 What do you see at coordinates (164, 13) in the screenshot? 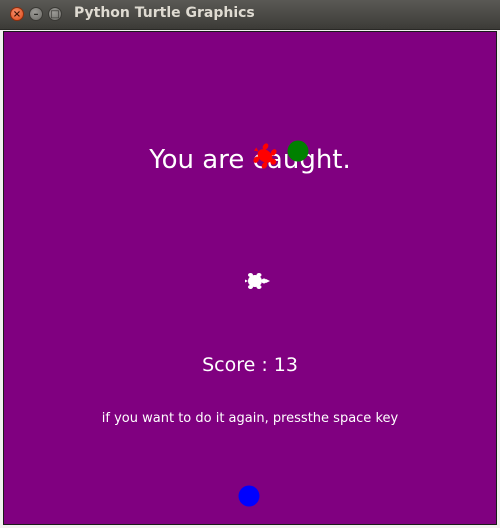
I see `window-title: Python Turtle Graphics` at bounding box center [164, 13].